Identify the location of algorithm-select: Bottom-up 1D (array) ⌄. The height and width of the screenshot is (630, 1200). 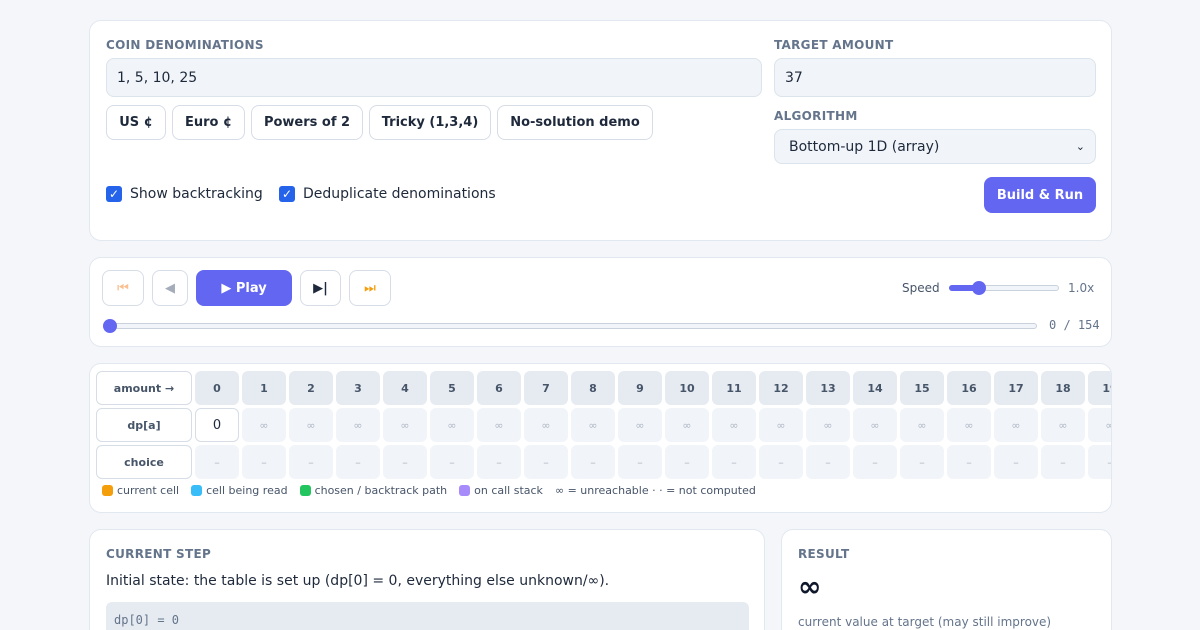
(935, 146).